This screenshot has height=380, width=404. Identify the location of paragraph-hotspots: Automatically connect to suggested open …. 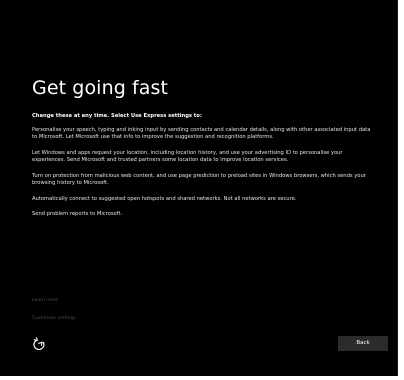
(164, 198).